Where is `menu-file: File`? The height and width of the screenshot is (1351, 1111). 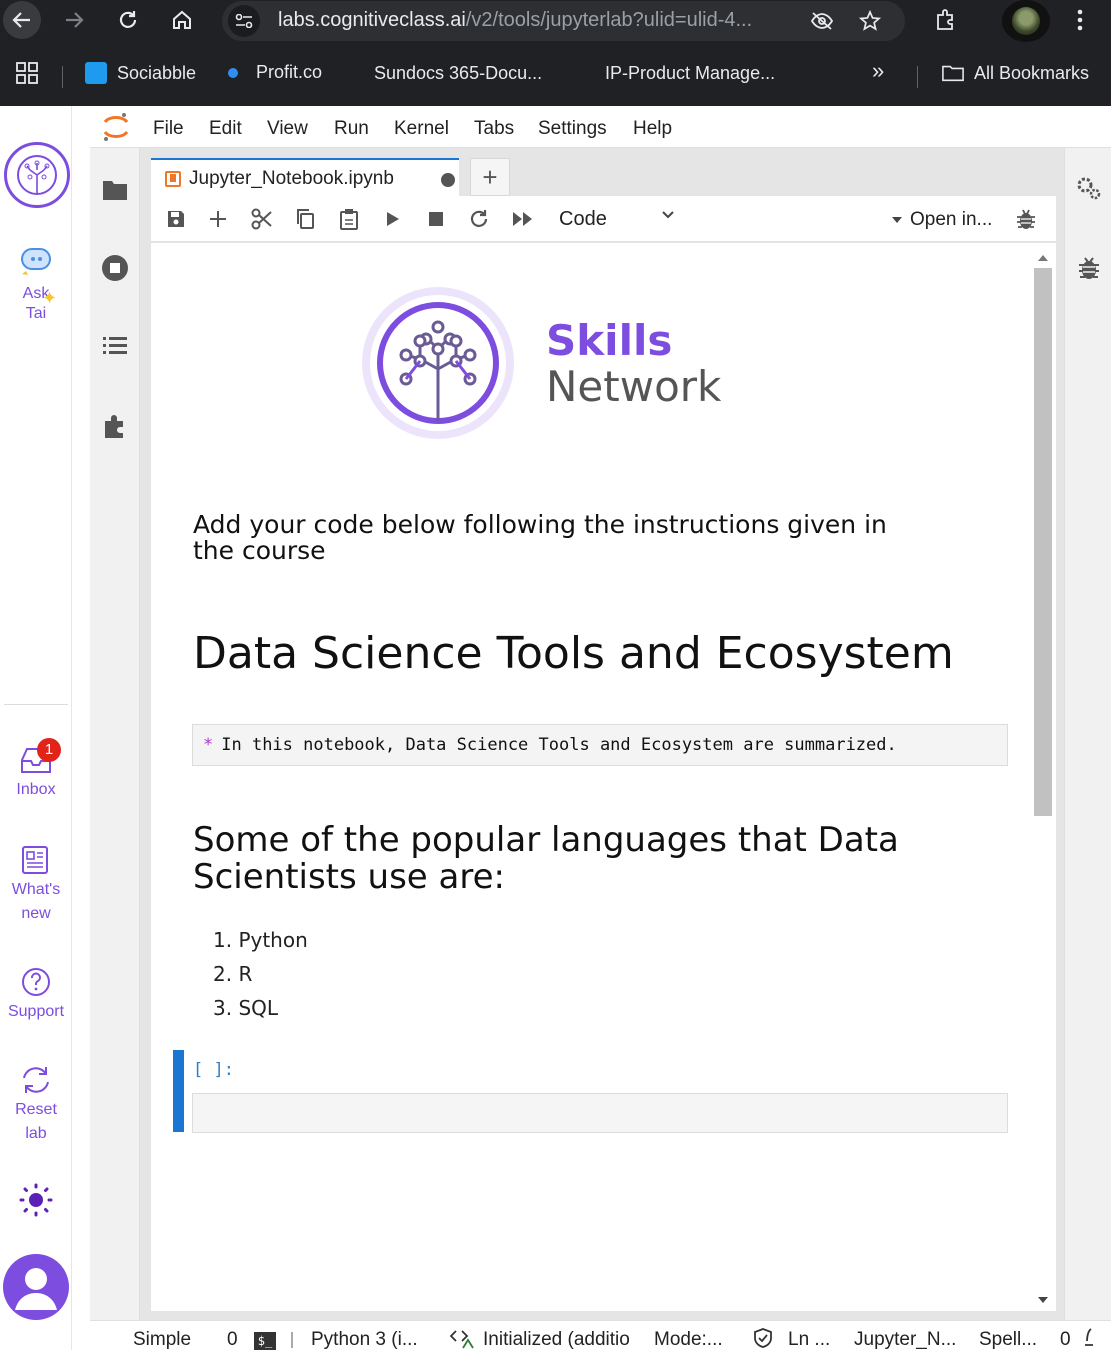
menu-file: File is located at coordinates (168, 129).